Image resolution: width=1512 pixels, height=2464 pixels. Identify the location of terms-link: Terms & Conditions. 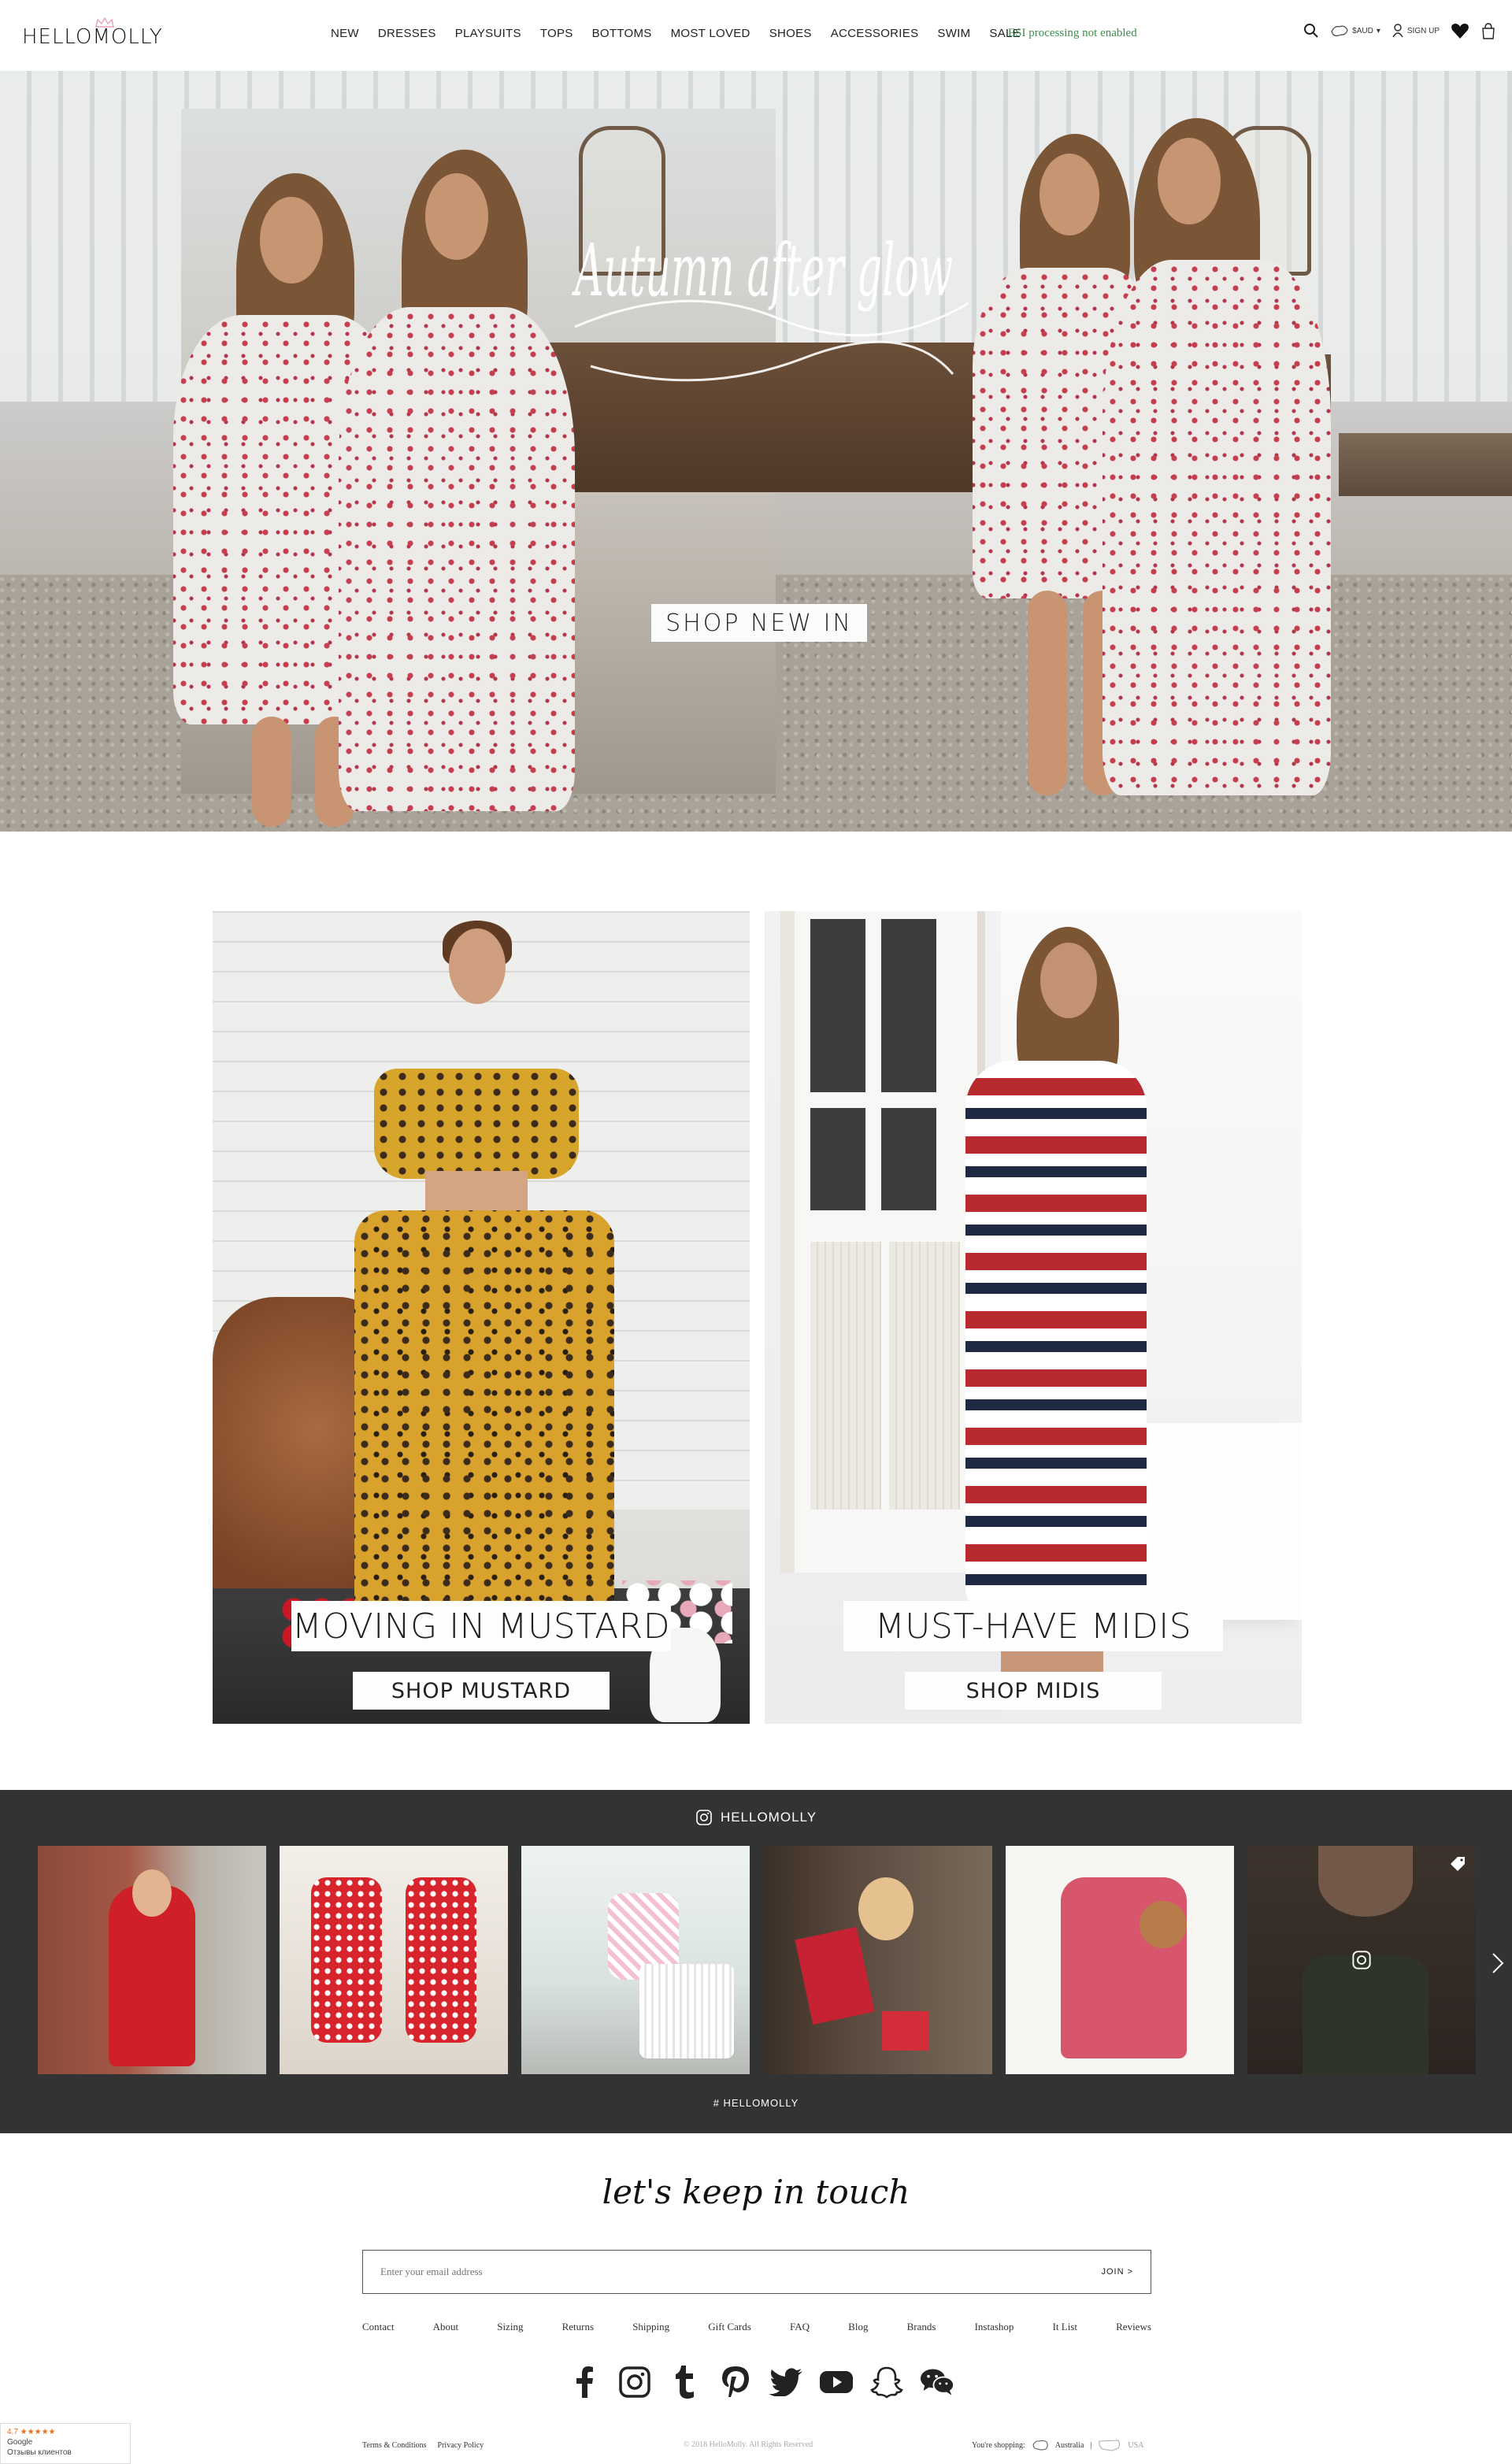
(394, 2445).